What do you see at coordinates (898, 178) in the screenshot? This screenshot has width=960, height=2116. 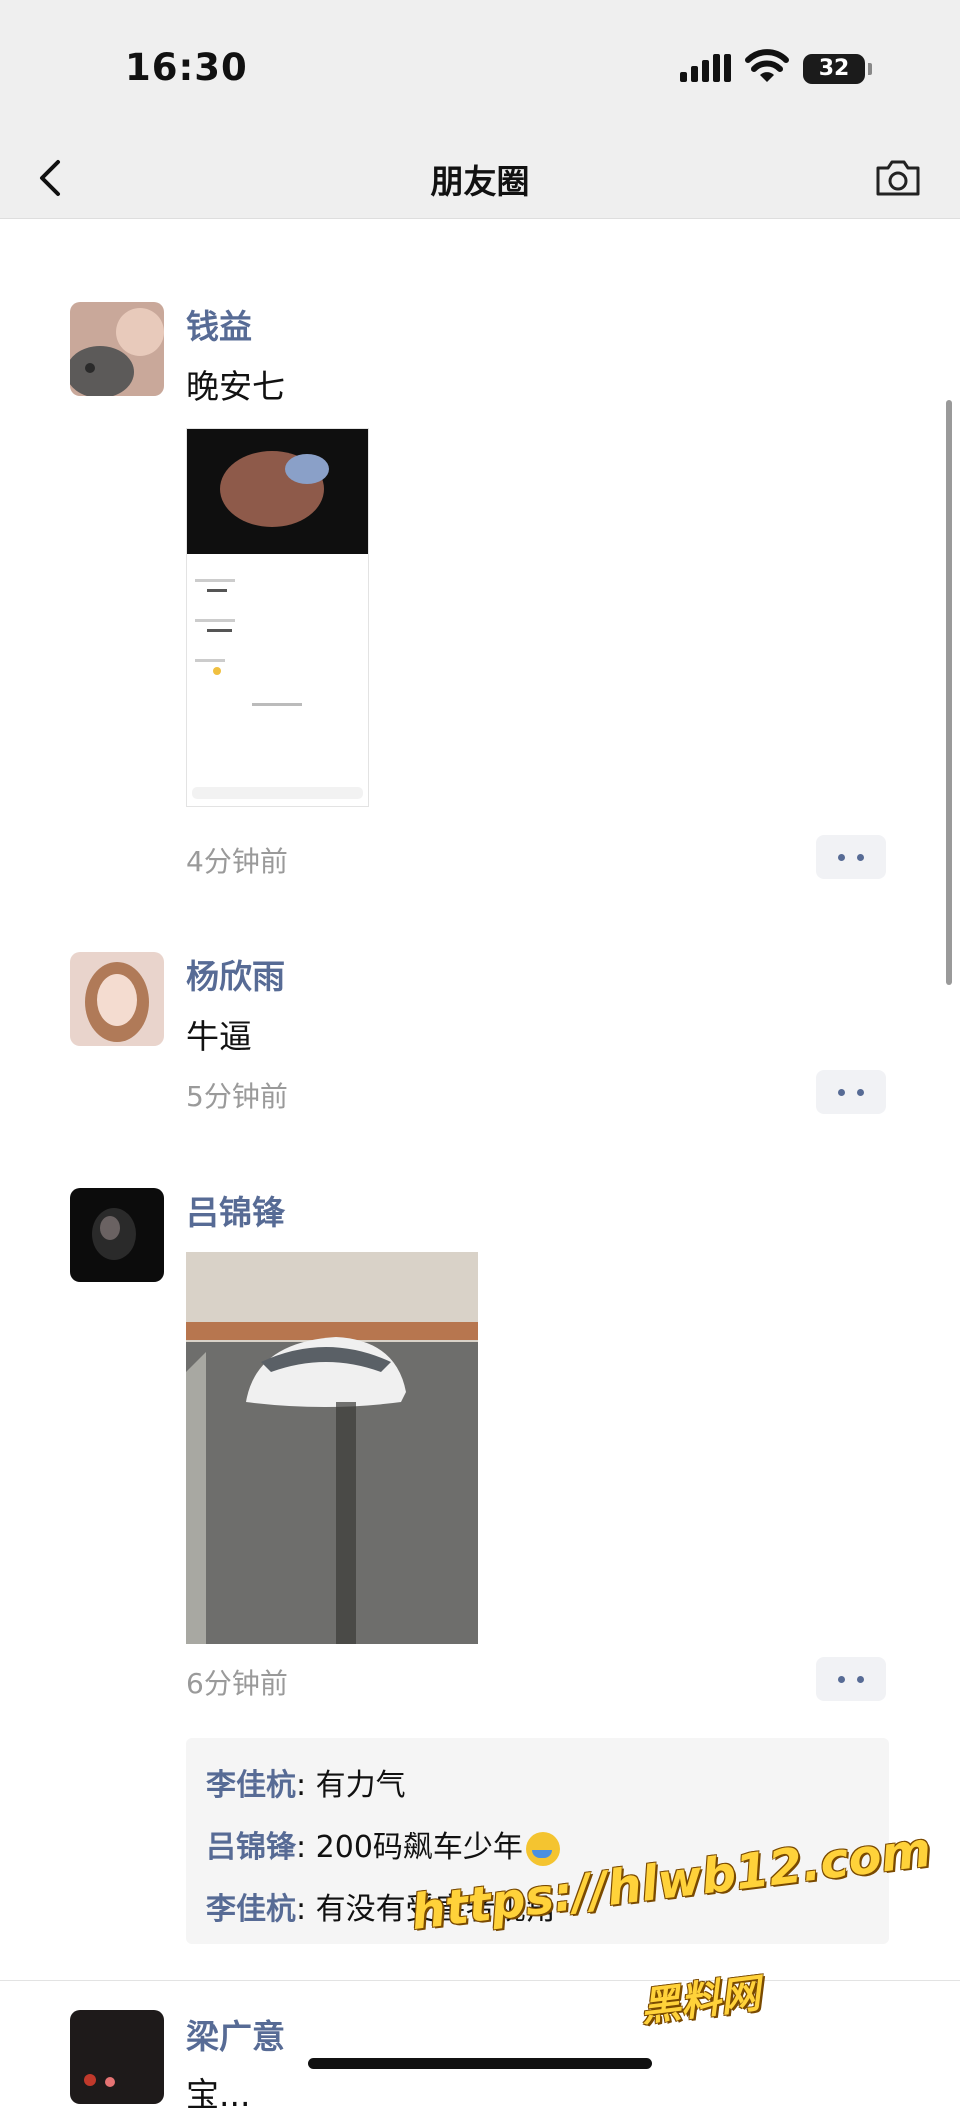 I see `camera-icon` at bounding box center [898, 178].